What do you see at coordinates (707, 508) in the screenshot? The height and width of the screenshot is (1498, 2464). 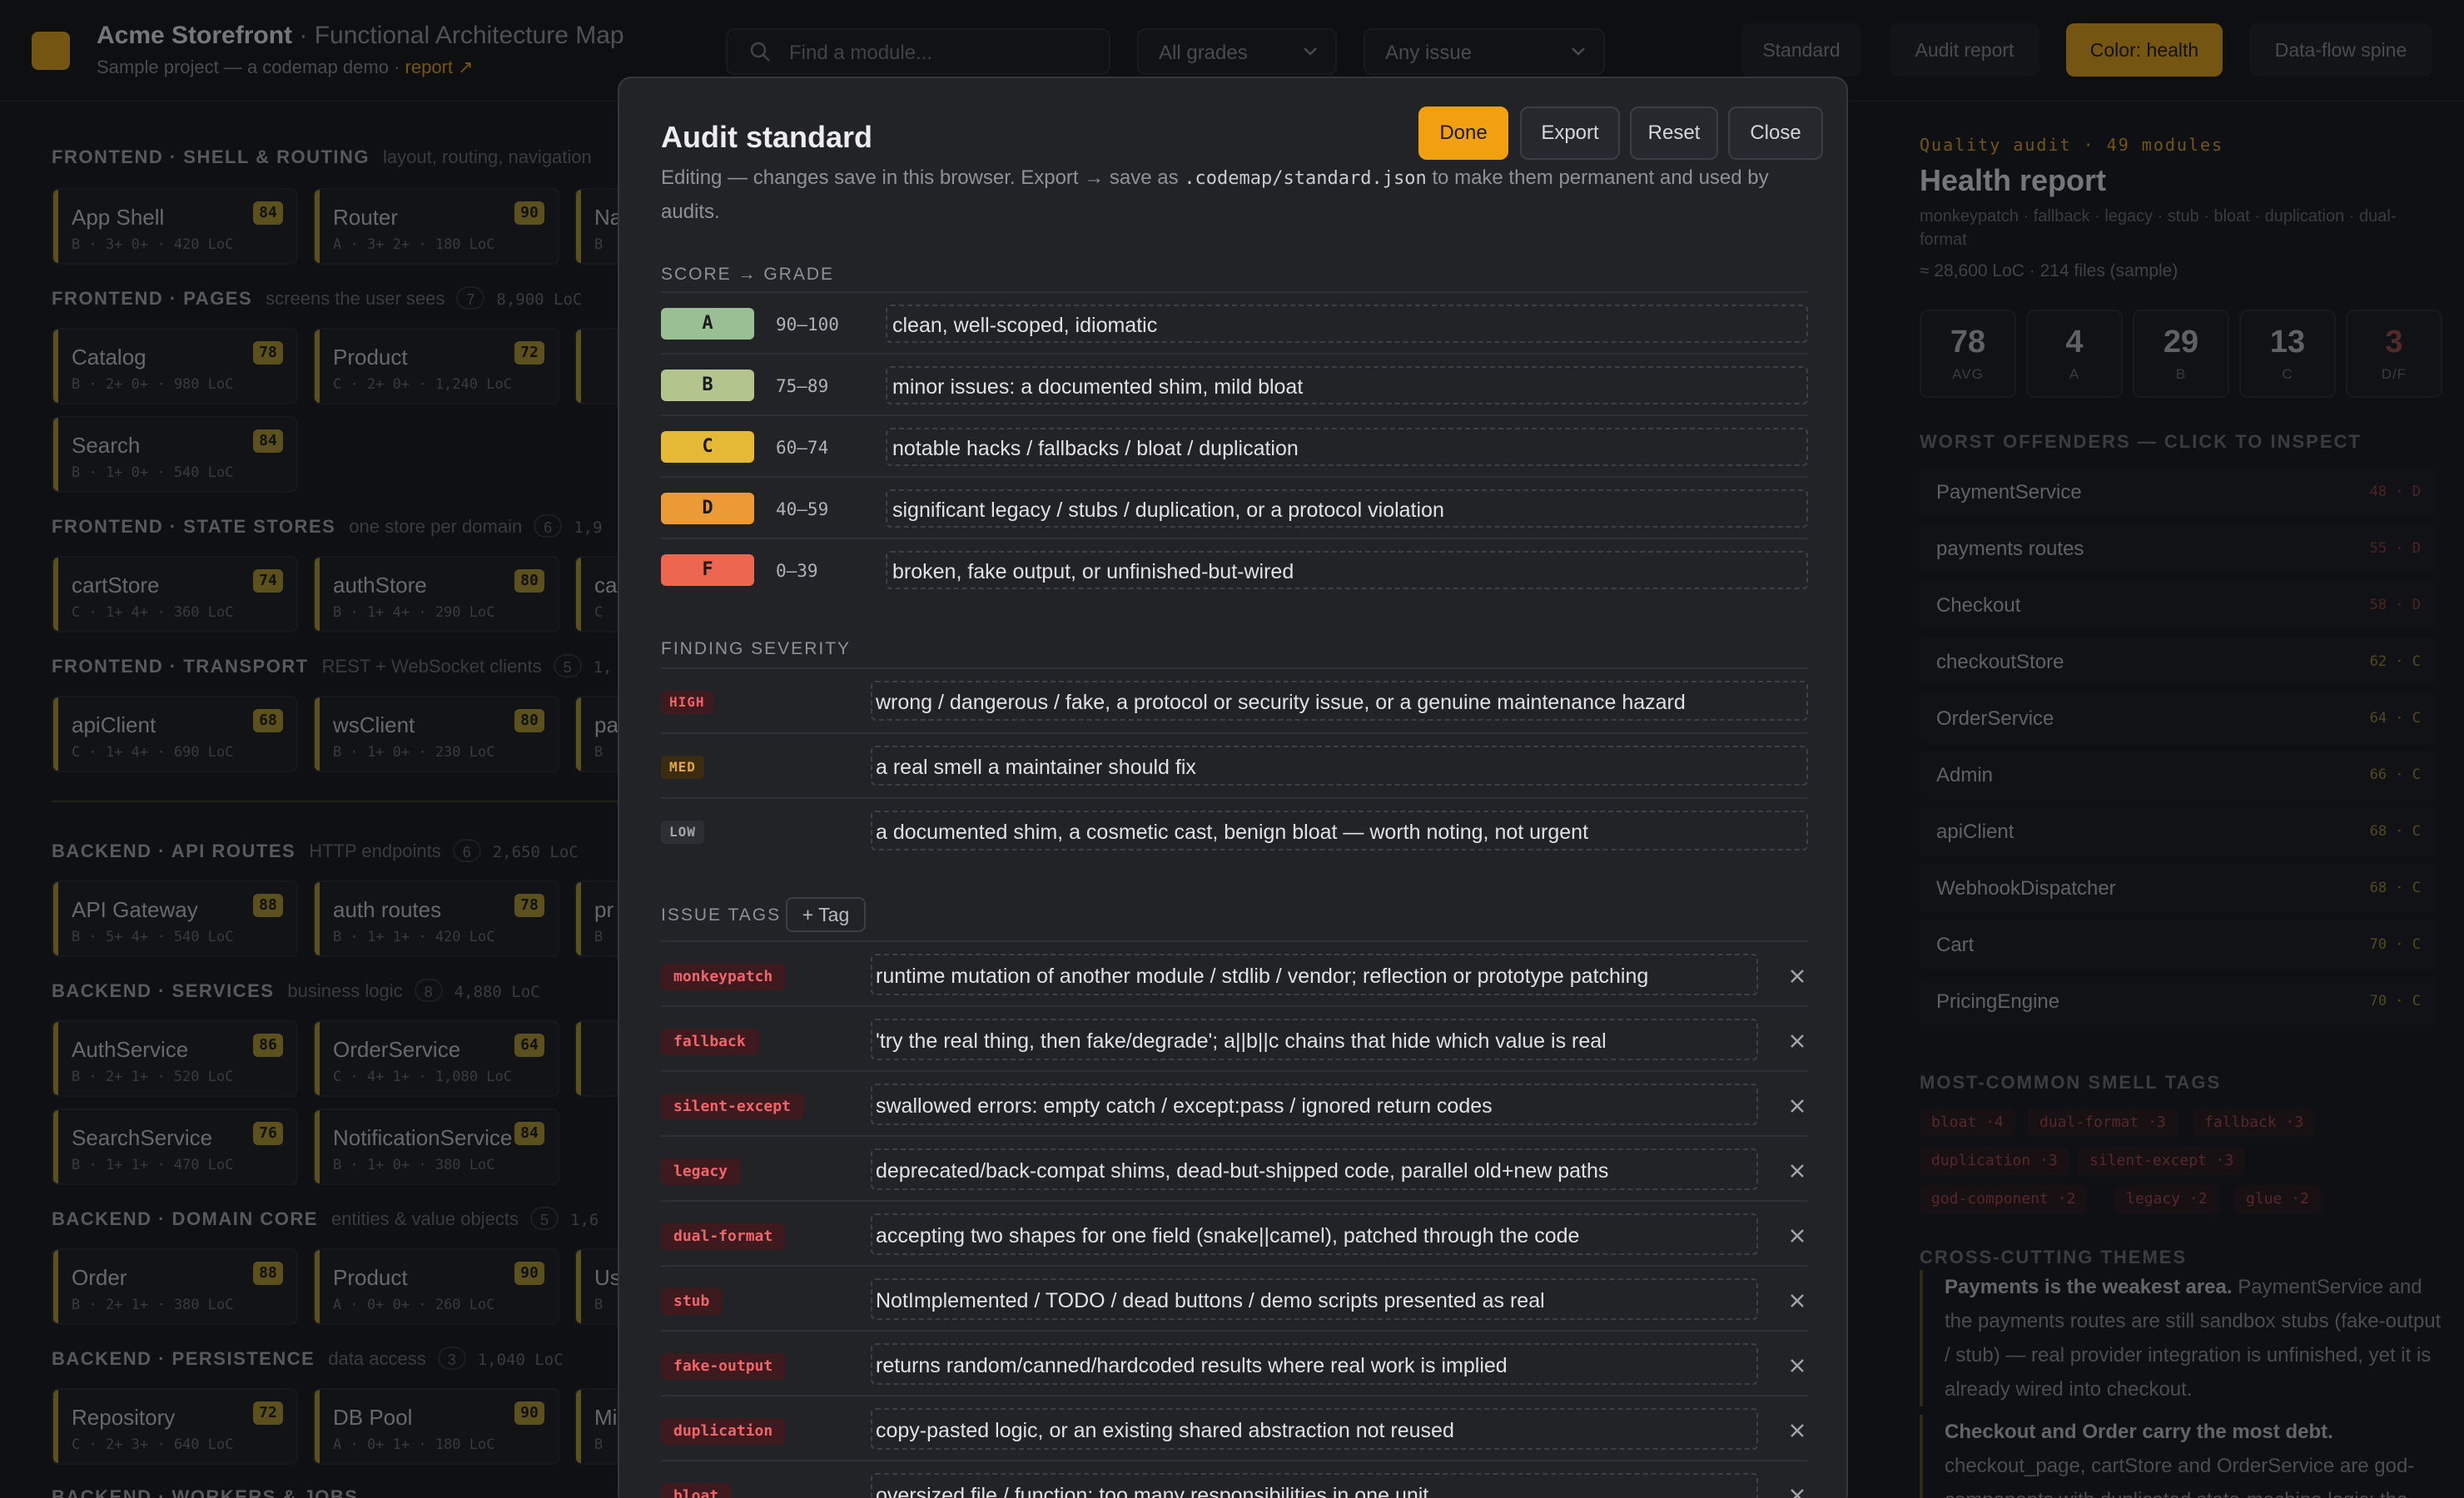 I see `grade-badge: D` at bounding box center [707, 508].